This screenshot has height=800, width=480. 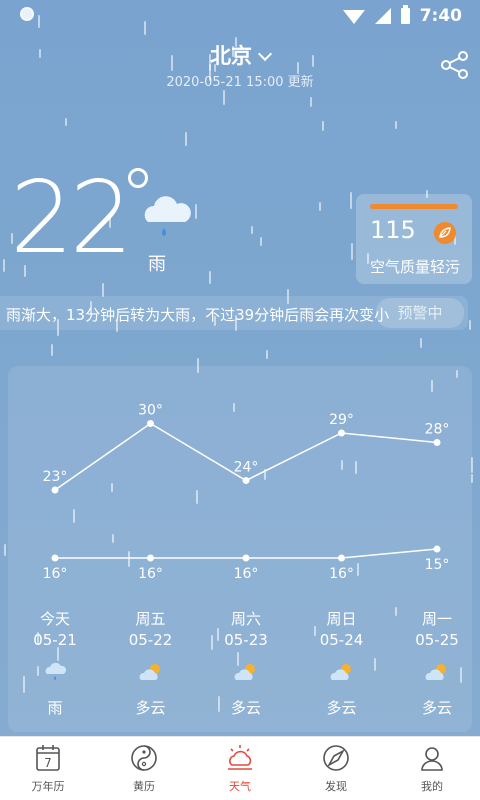 I want to click on yinyang-icon, so click(x=144, y=758).